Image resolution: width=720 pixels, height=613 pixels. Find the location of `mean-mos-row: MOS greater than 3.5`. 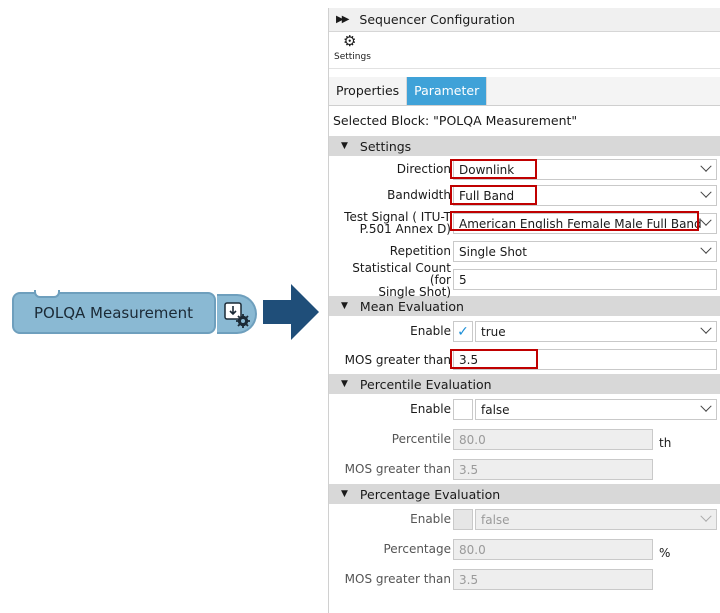

mean-mos-row: MOS greater than 3.5 is located at coordinates (524, 360).